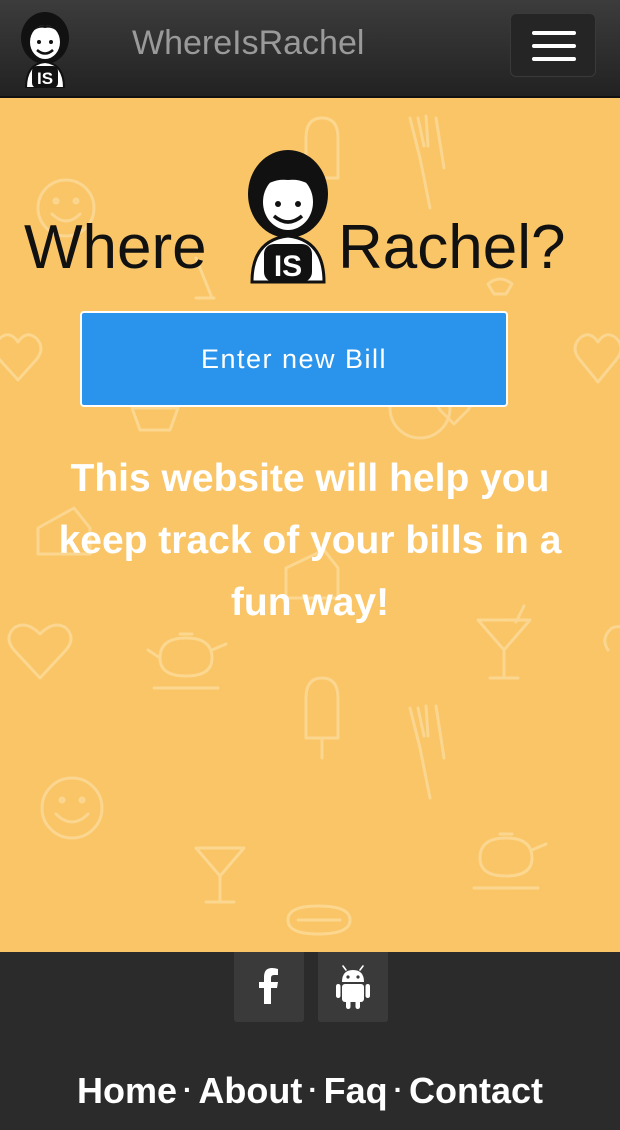  What do you see at coordinates (115, 247) in the screenshot?
I see `logo-text-where: Where` at bounding box center [115, 247].